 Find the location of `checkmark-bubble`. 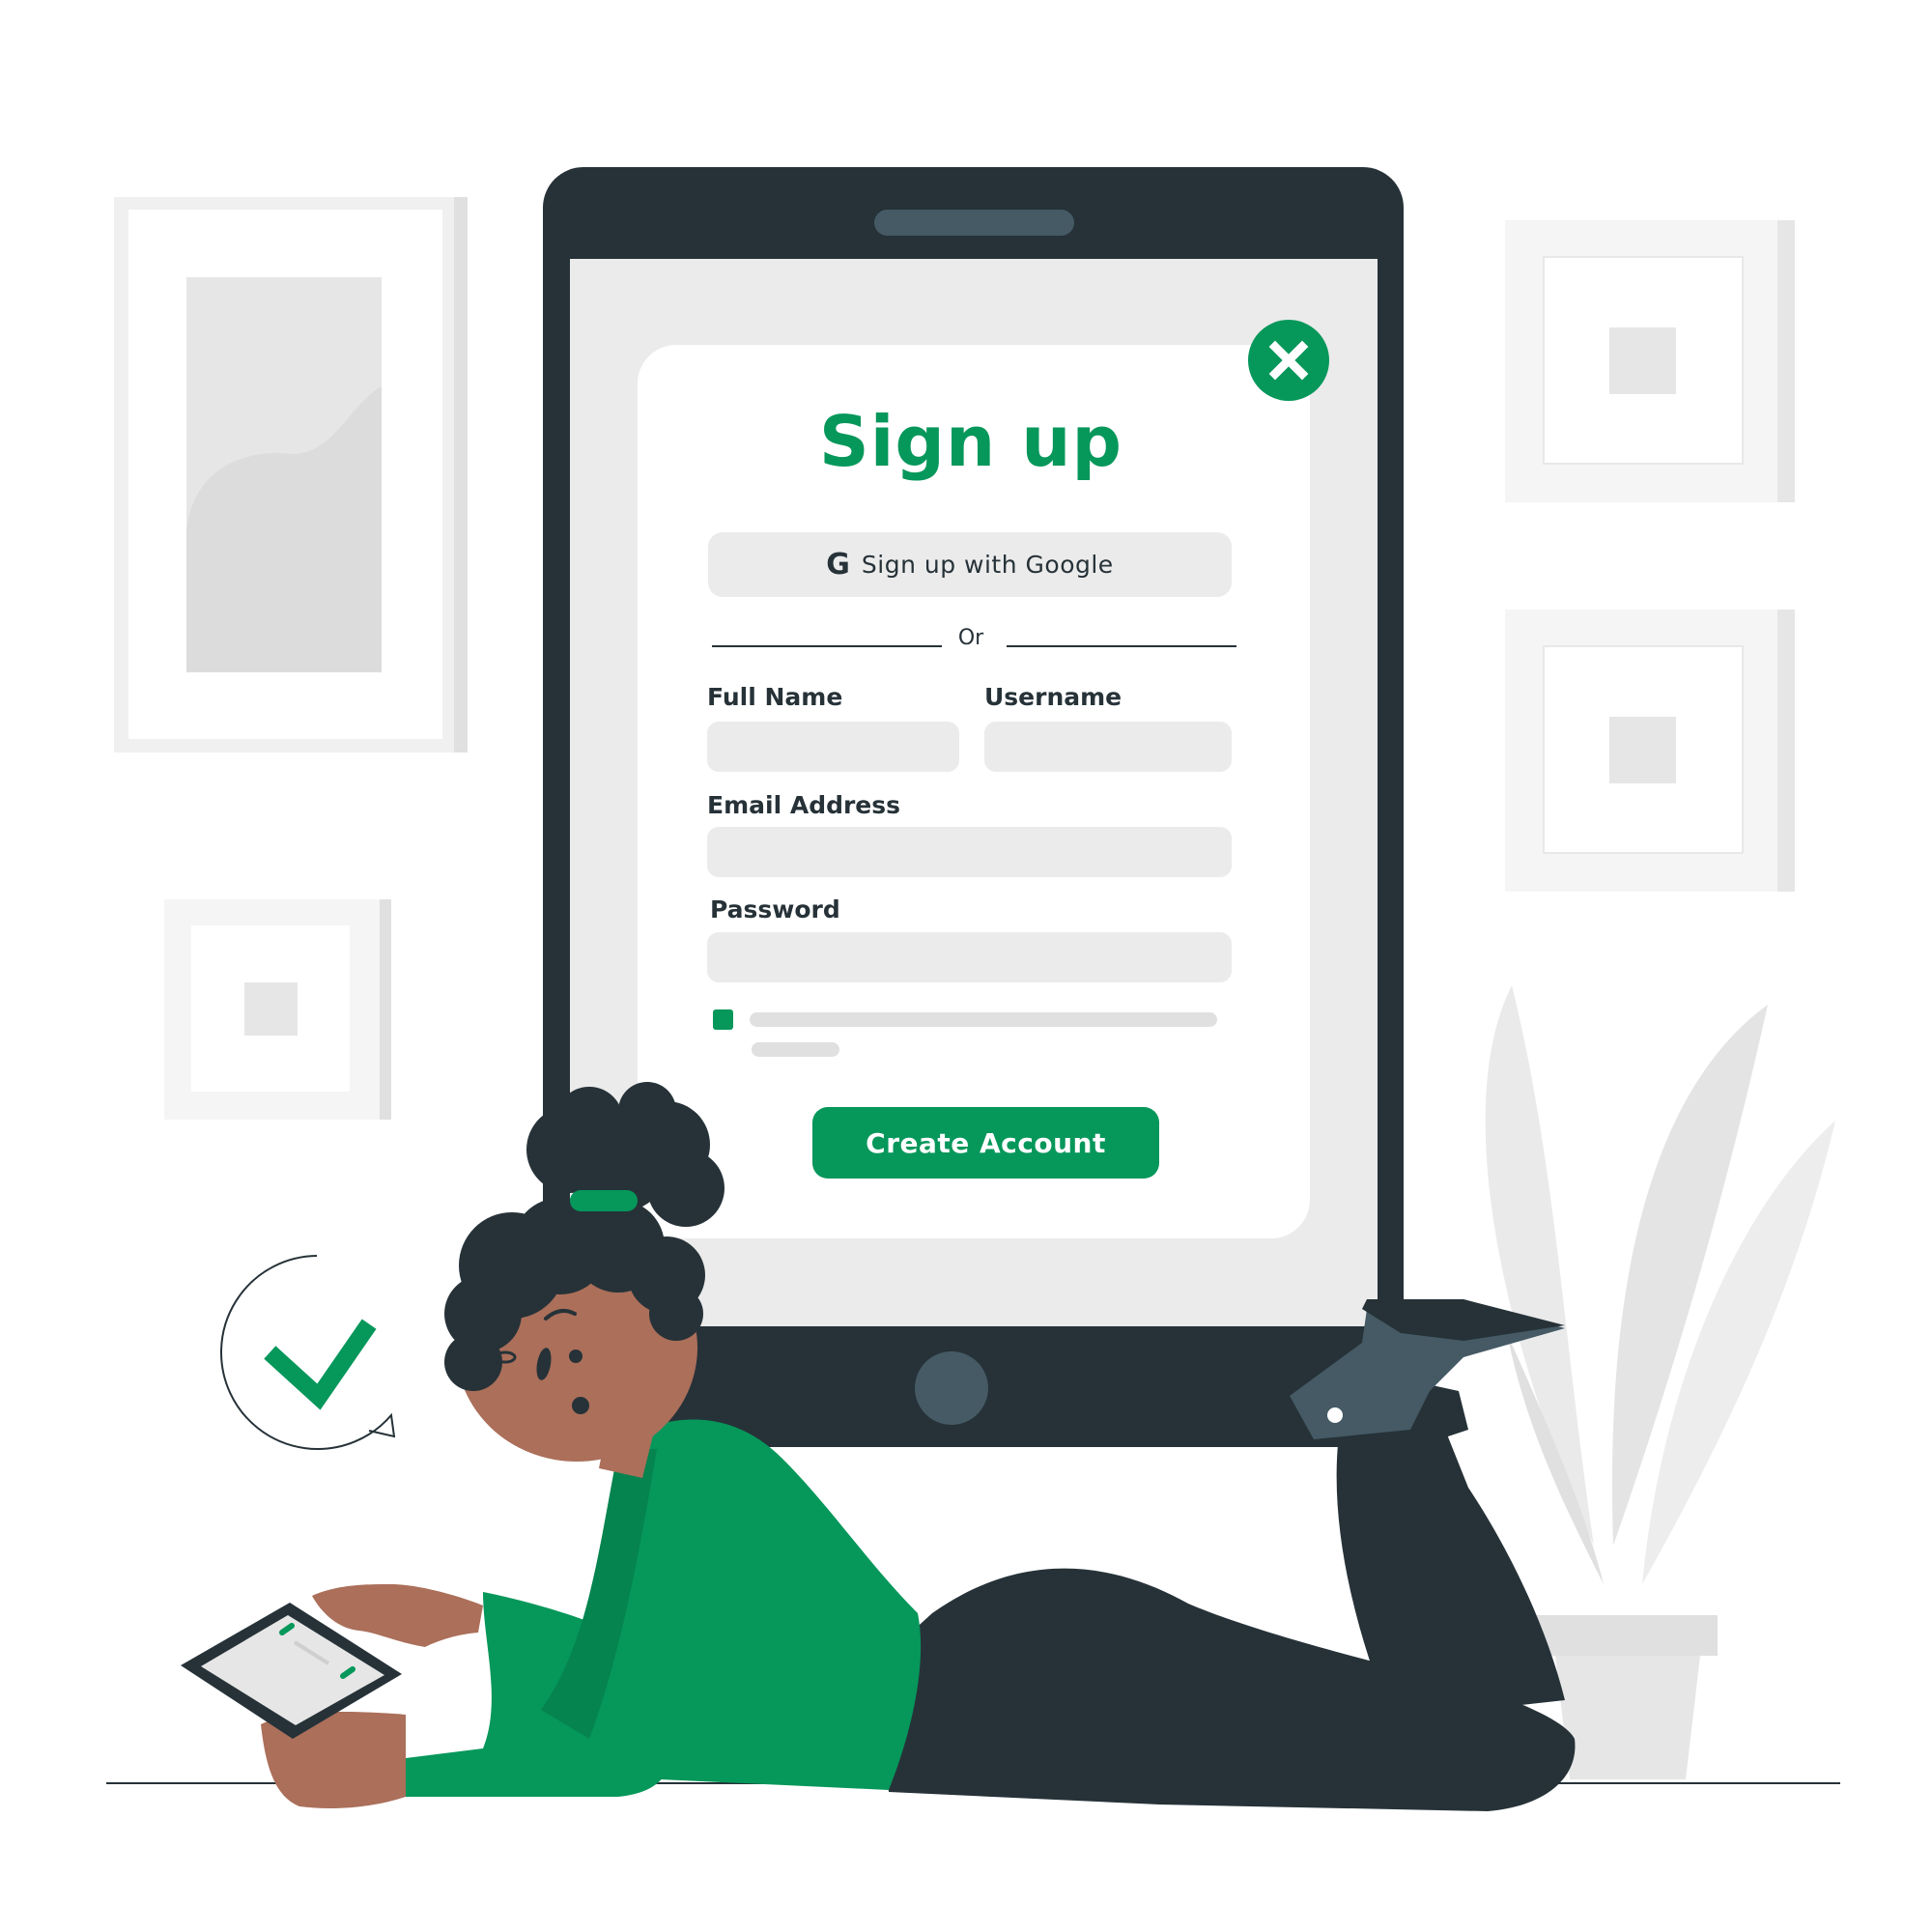

checkmark-bubble is located at coordinates (308, 1352).